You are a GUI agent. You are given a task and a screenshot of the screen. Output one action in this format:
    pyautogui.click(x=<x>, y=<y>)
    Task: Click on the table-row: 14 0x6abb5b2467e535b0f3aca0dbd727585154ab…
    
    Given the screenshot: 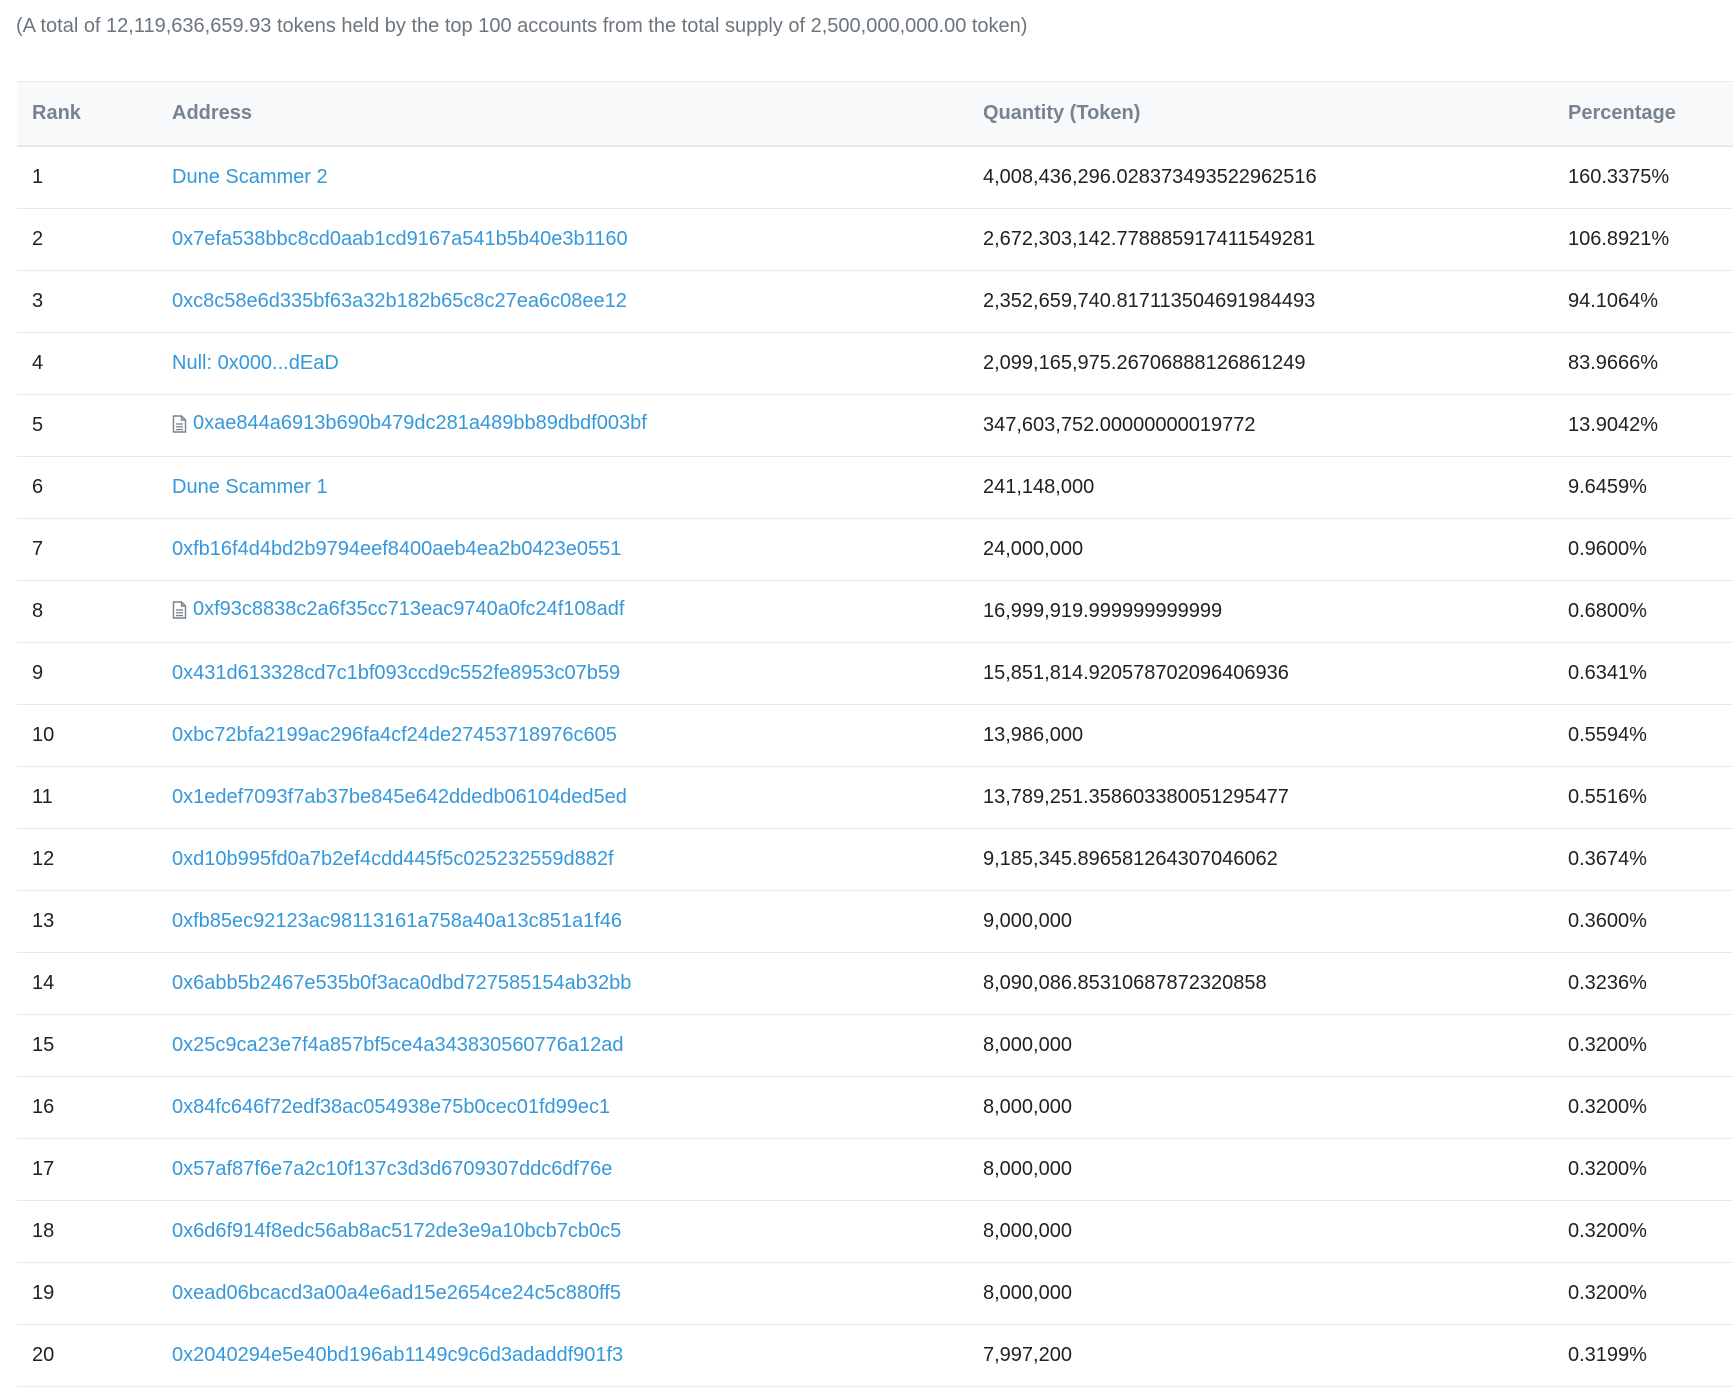 What is the action you would take?
    pyautogui.click(x=875, y=983)
    